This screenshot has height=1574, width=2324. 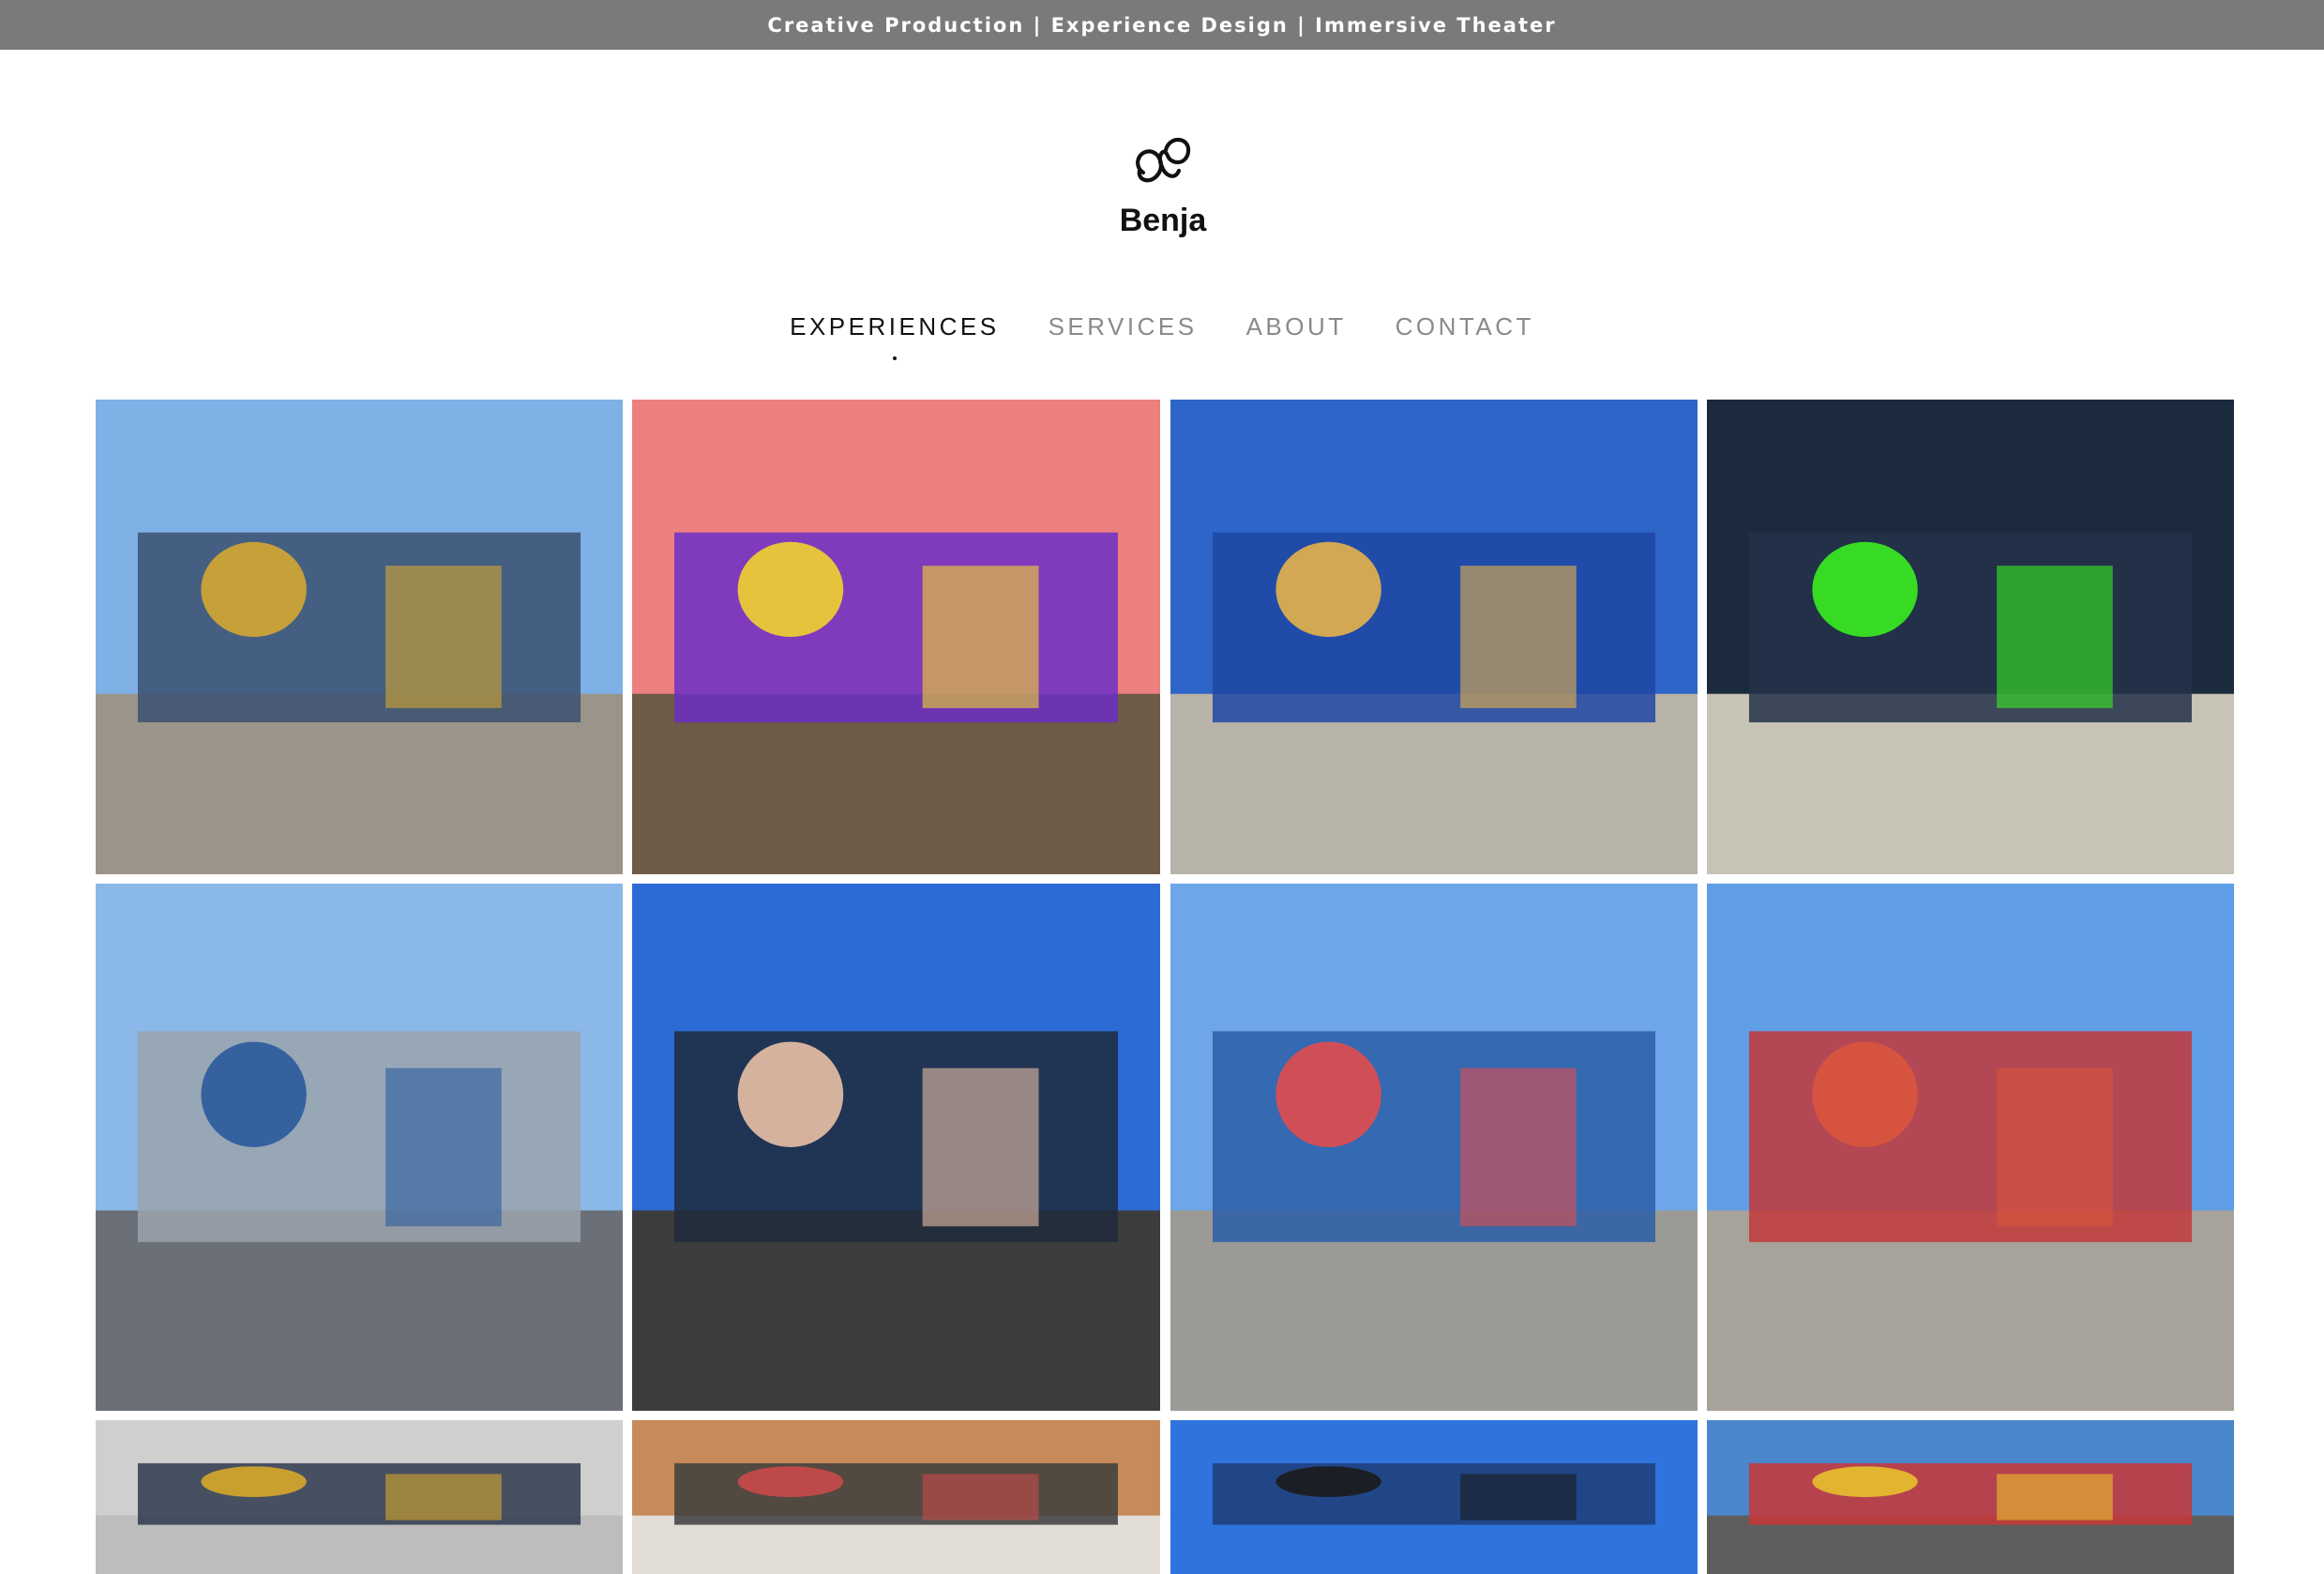 I want to click on gallery-tile-festival-crowd, so click(x=1970, y=1148).